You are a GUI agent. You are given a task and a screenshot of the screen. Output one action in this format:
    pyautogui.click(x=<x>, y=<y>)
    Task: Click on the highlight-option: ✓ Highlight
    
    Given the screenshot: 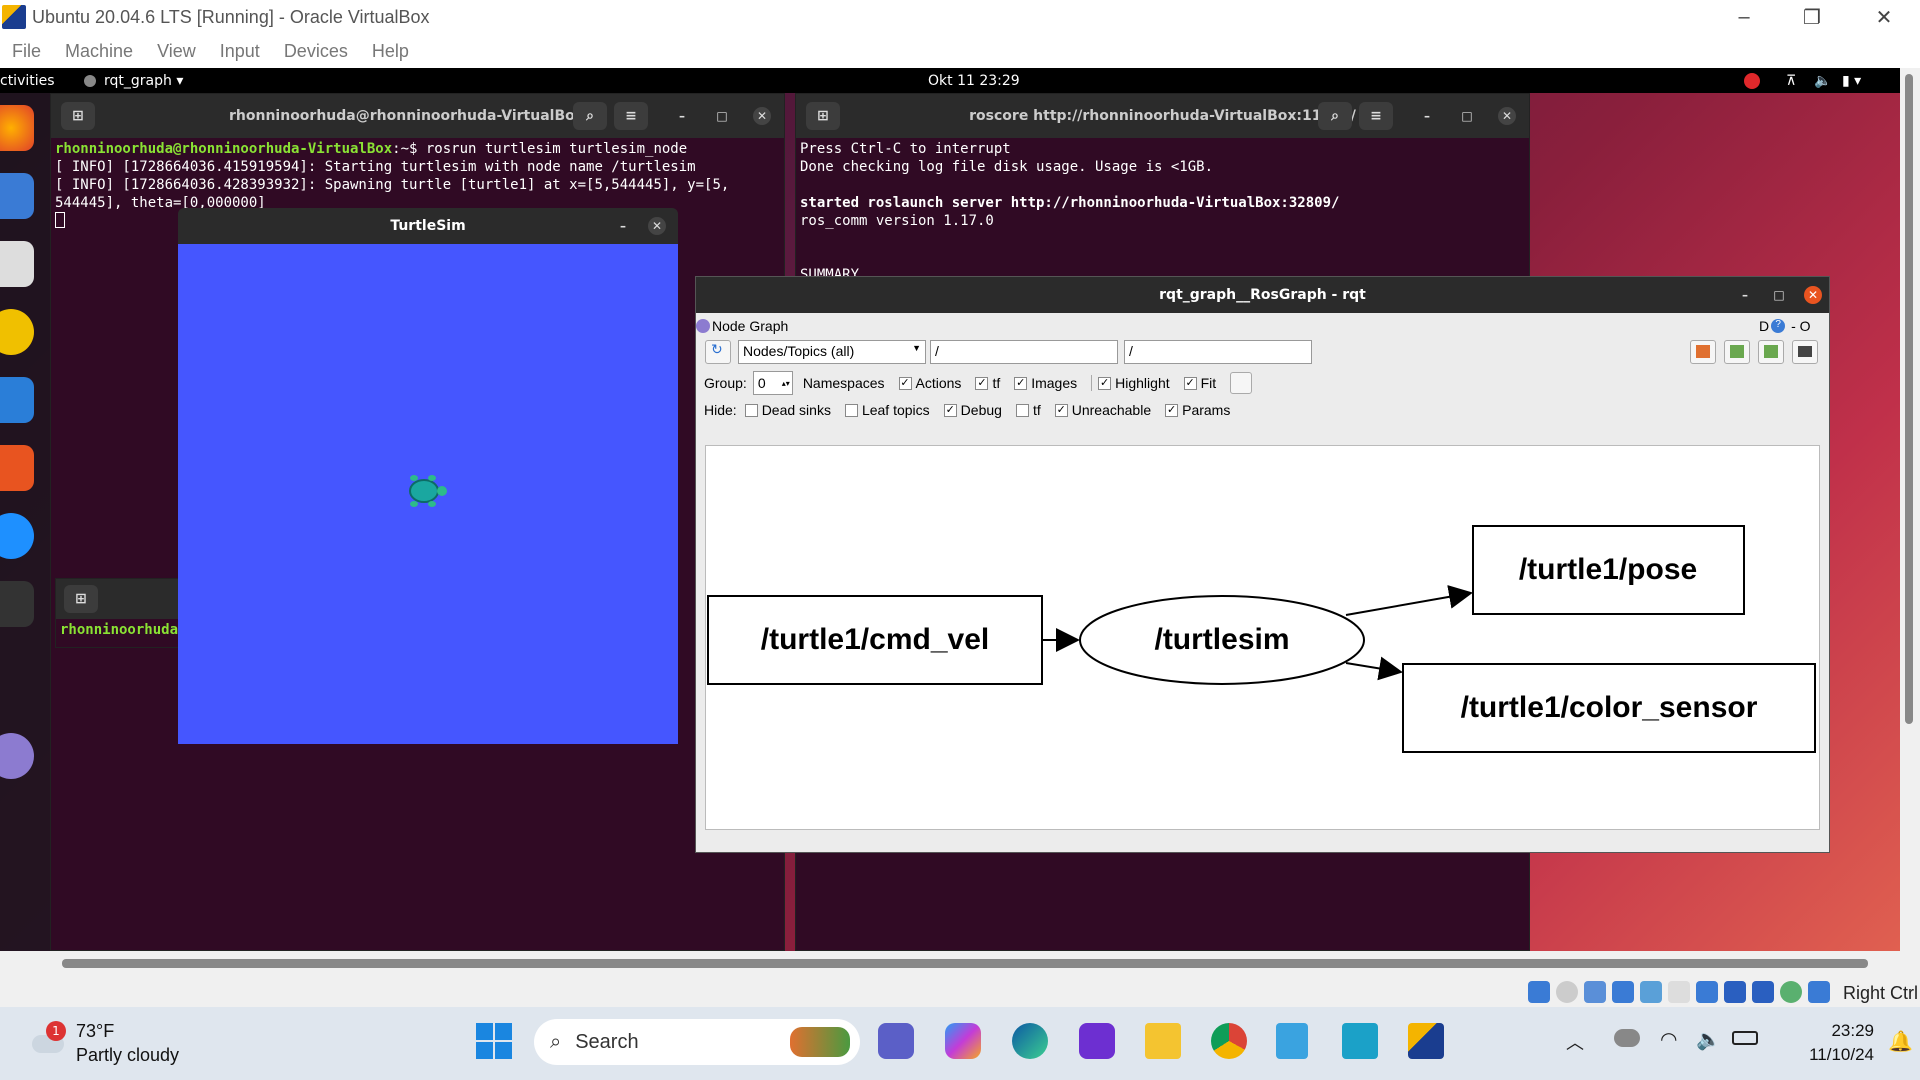 What is the action you would take?
    pyautogui.click(x=1130, y=383)
    